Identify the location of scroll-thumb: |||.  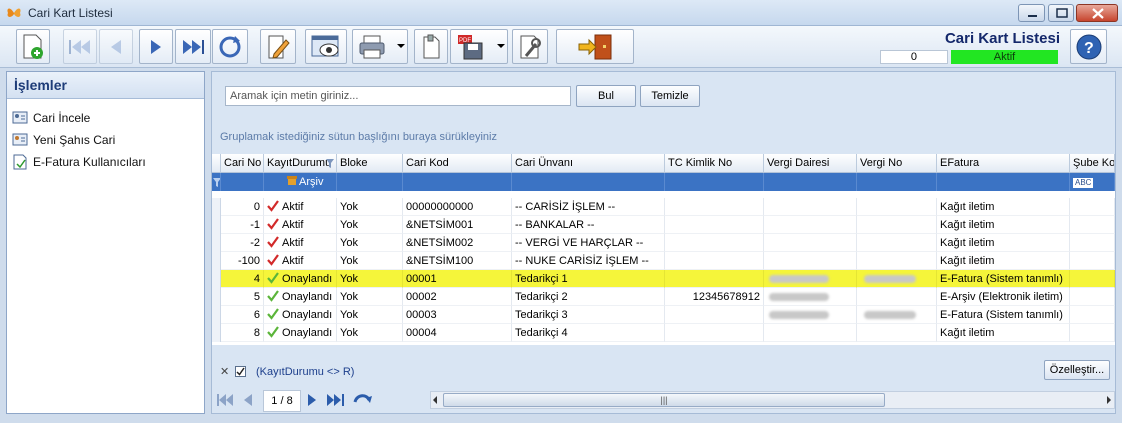
(664, 400).